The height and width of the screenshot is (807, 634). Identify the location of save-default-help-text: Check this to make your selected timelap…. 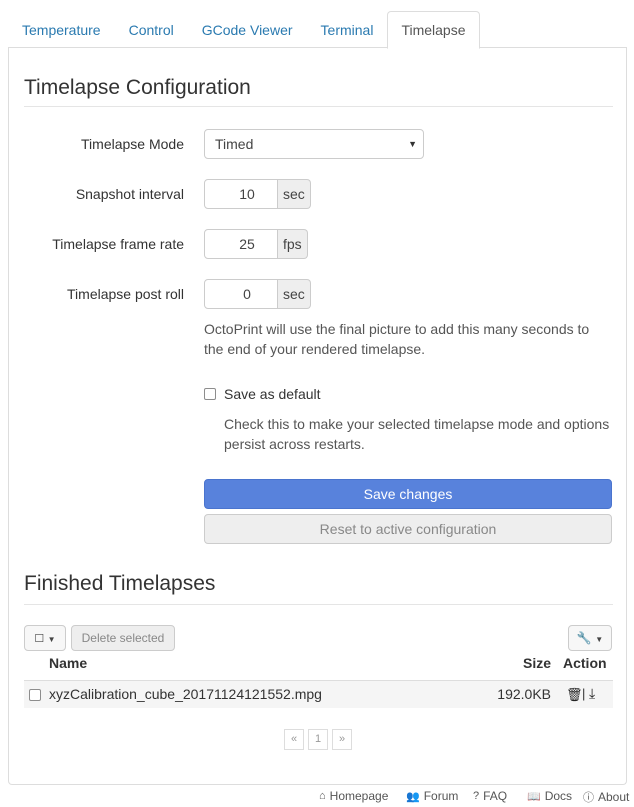
(417, 434).